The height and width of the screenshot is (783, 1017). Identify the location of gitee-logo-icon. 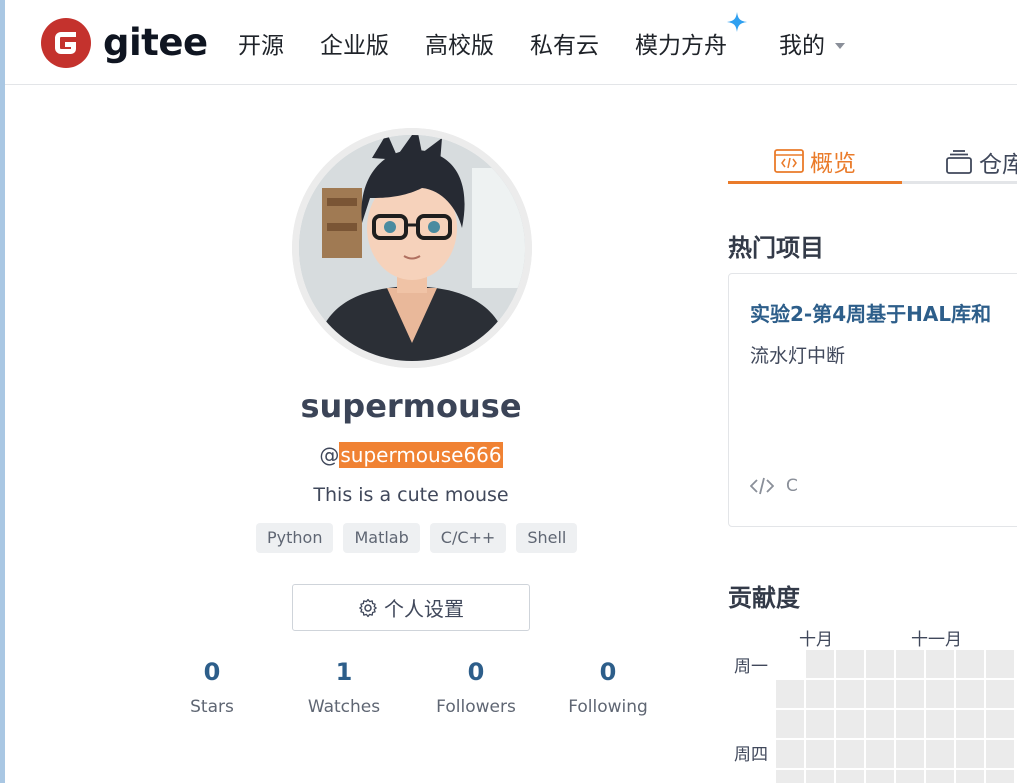
(66, 43).